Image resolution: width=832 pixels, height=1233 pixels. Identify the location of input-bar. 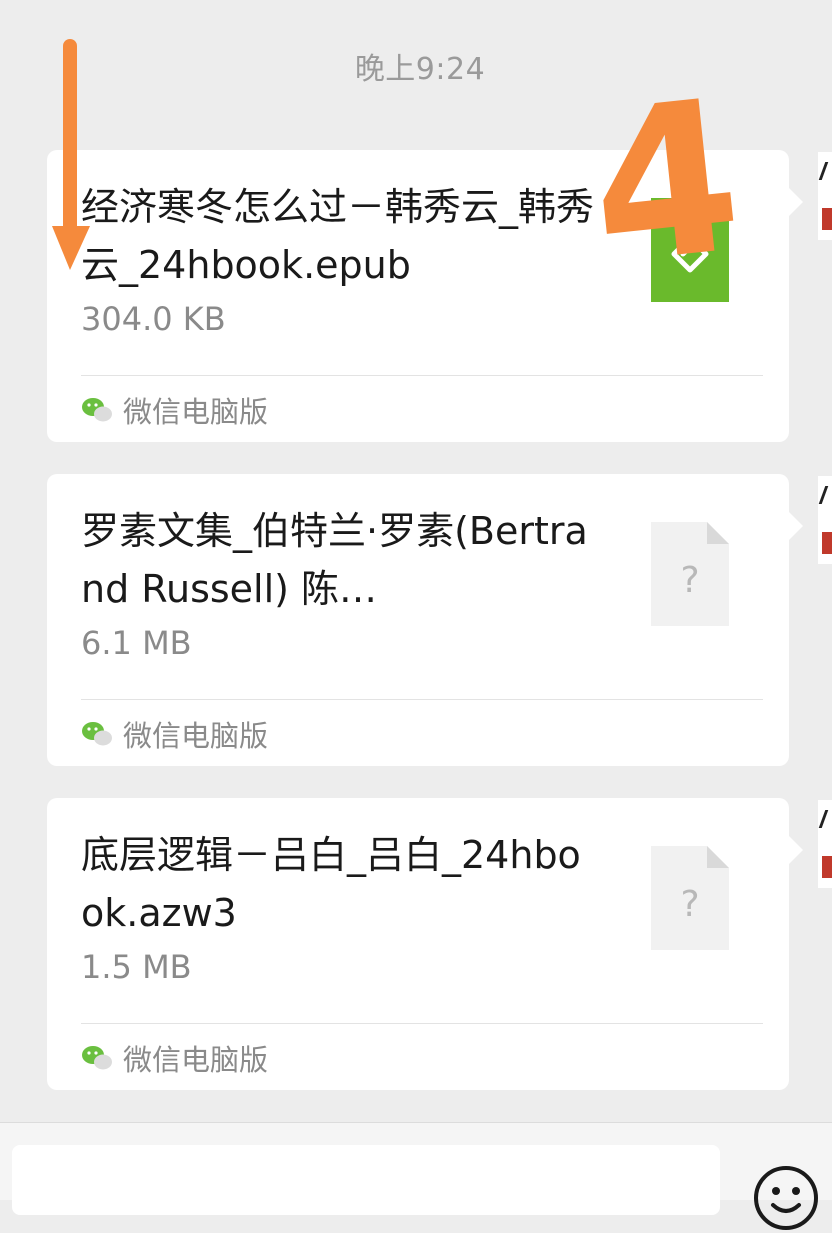
(416, 1176).